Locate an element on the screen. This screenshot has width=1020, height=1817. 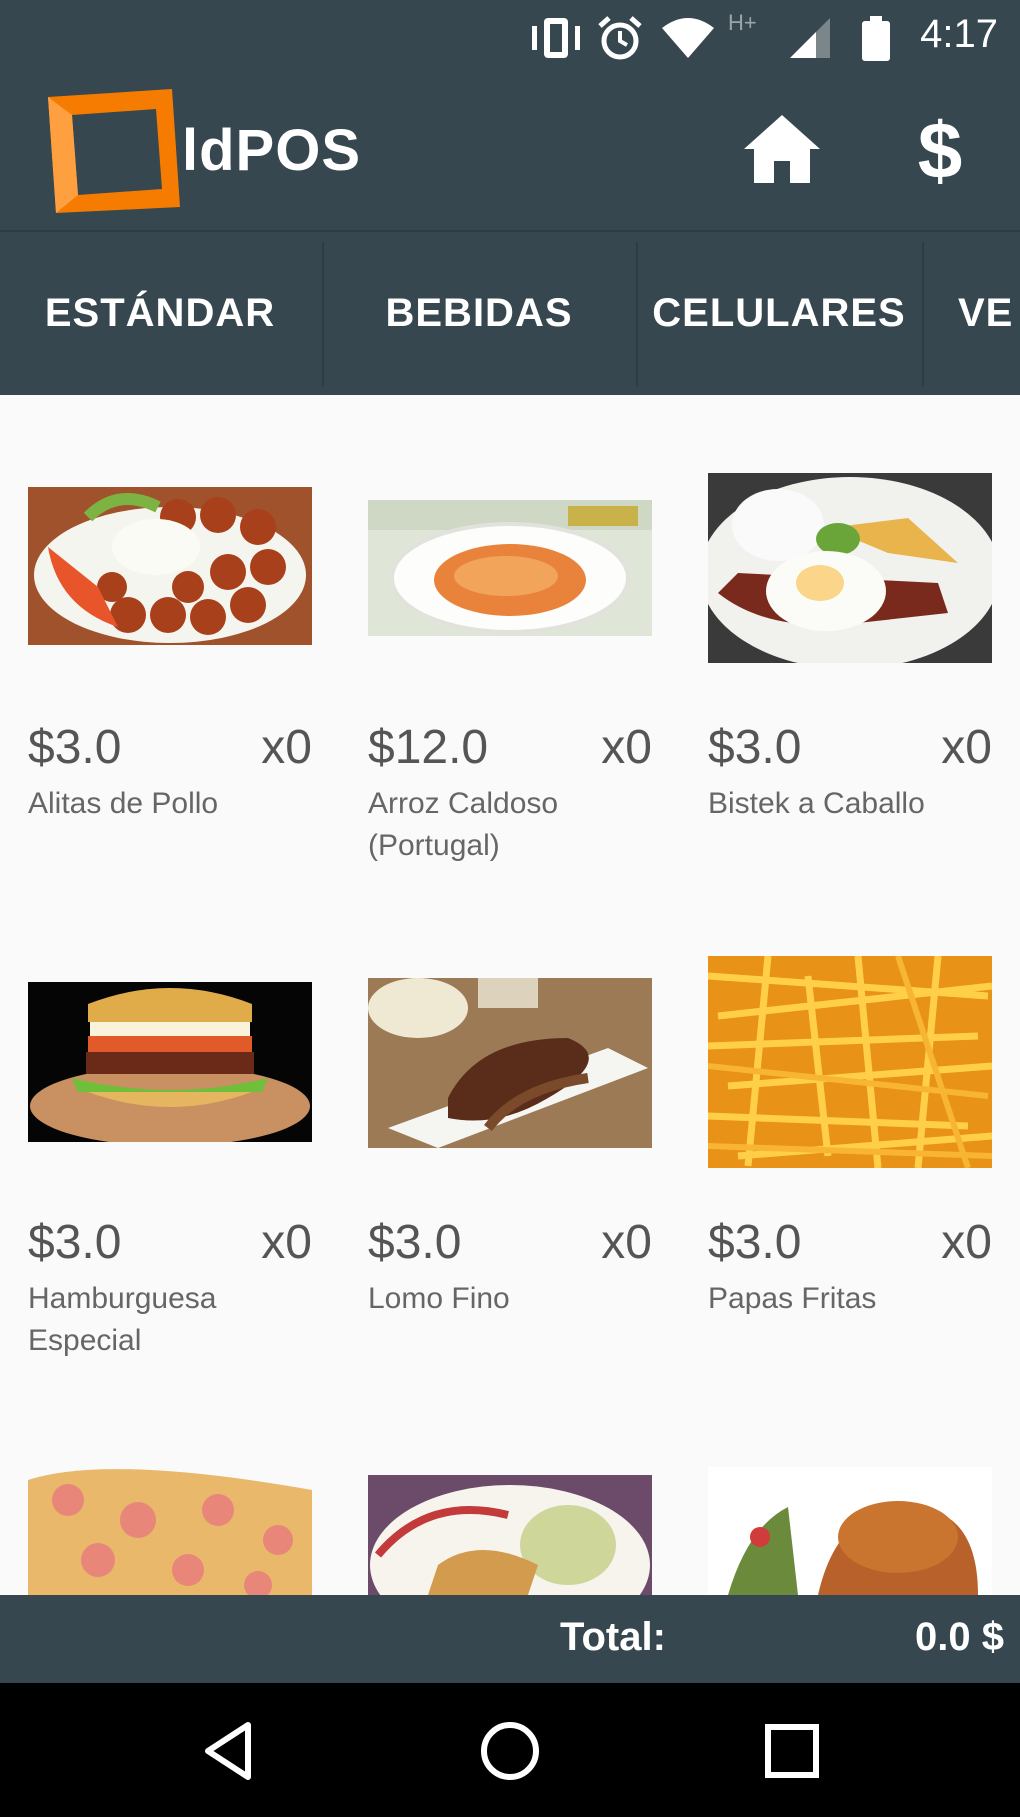
status-bar: H+ 4:17 is located at coordinates (510, 37).